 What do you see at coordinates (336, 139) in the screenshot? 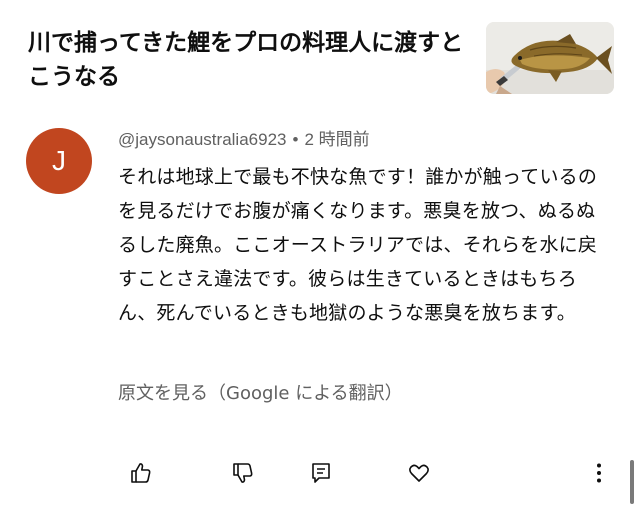
I see `comment-timestamp: 2 時間前` at bounding box center [336, 139].